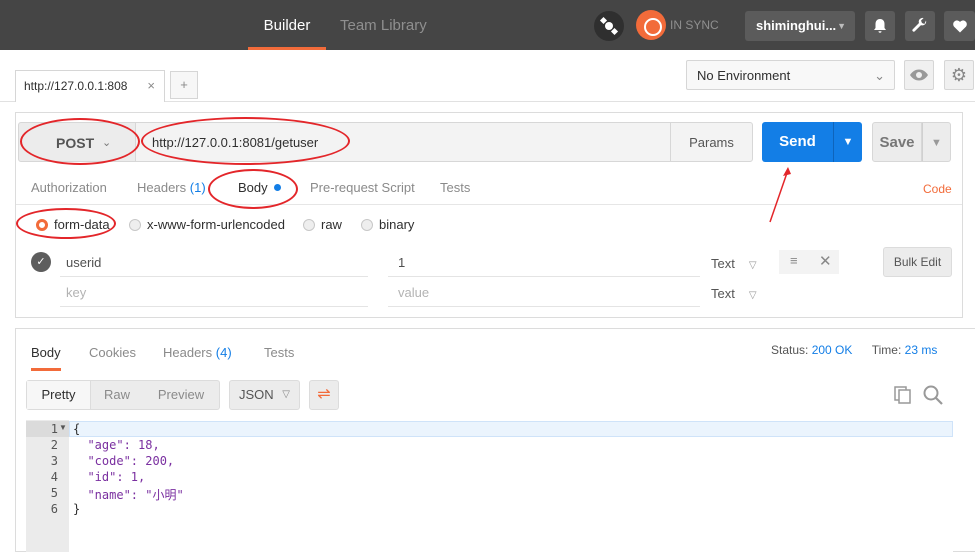  What do you see at coordinates (197, 187) in the screenshot?
I see `headers-count: (1)` at bounding box center [197, 187].